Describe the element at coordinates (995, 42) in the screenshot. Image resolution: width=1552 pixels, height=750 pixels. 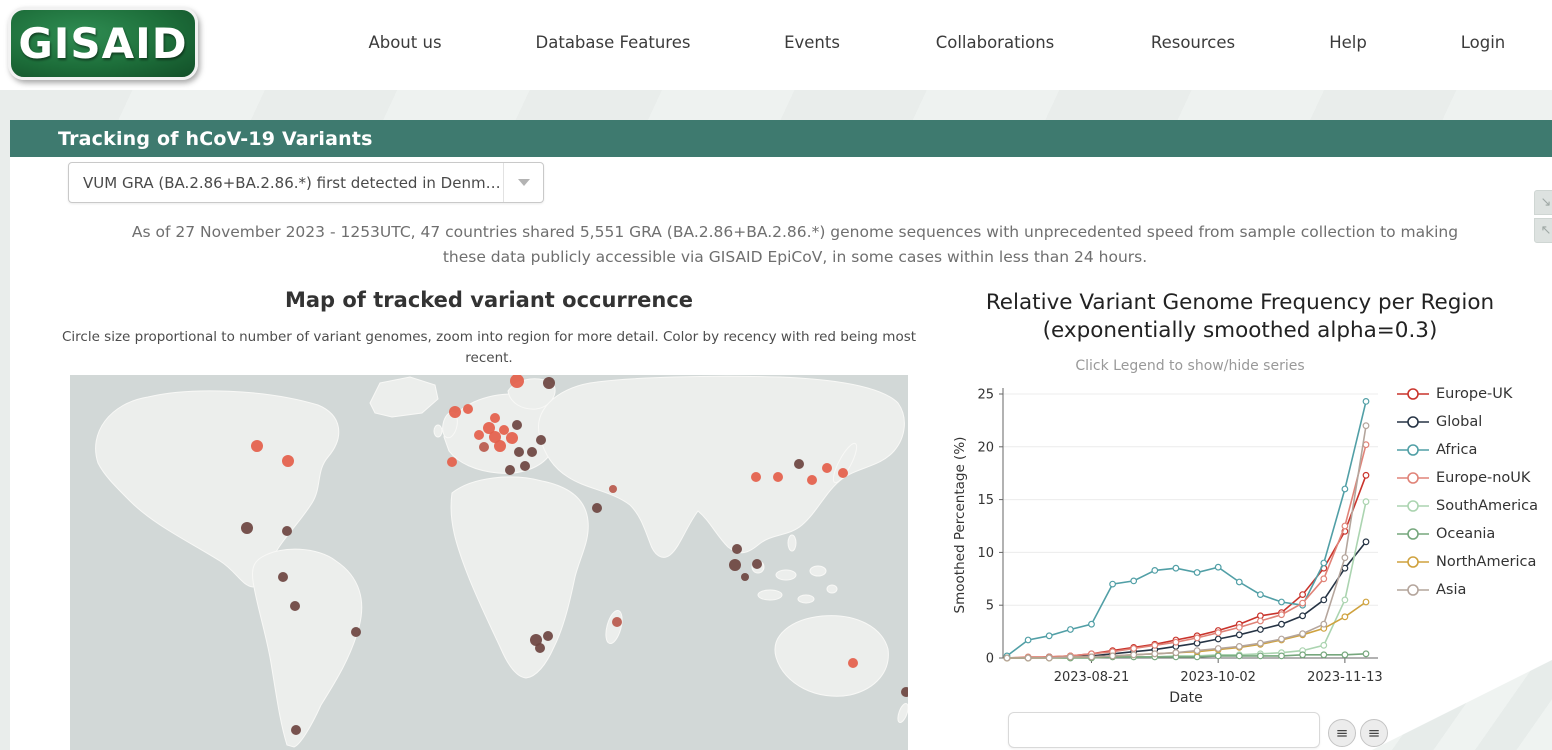
I see `nav-collaborations: Collaborations` at that location.